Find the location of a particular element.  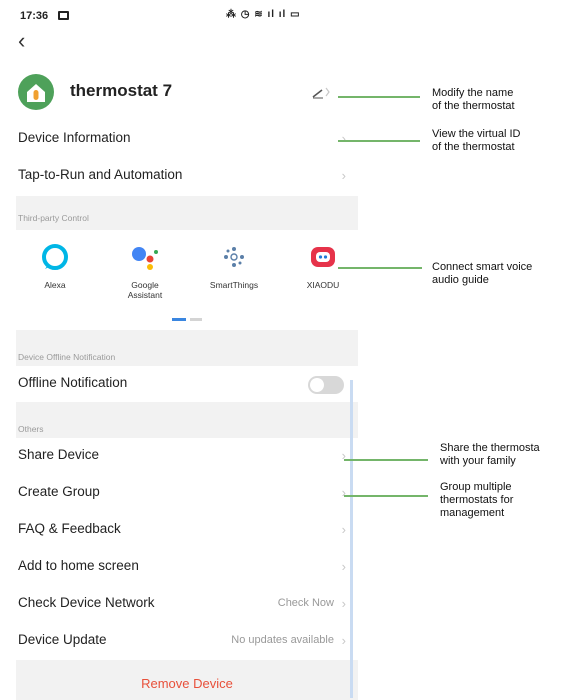

annotation-virtual-id: View the virtual ID of the thermostat is located at coordinates (476, 141).